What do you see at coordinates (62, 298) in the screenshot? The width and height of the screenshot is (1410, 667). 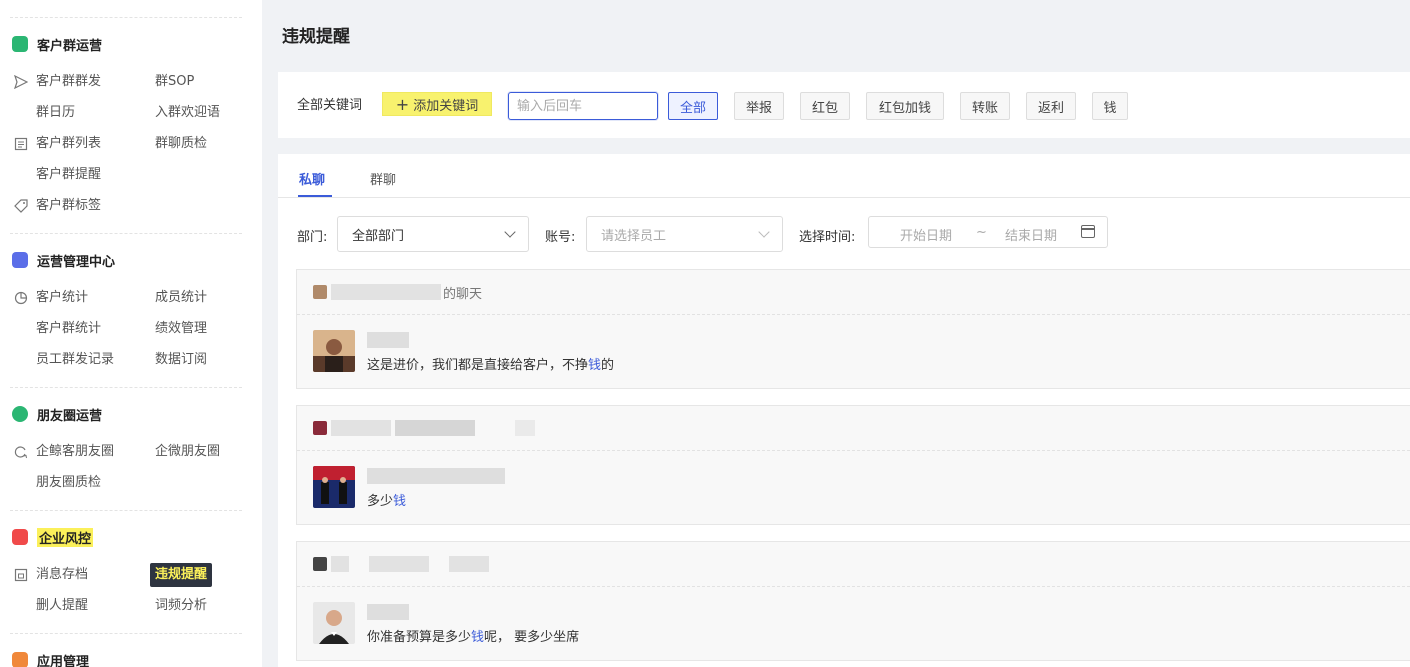 I see `sidebar-item-customer-stats: 客户统计` at bounding box center [62, 298].